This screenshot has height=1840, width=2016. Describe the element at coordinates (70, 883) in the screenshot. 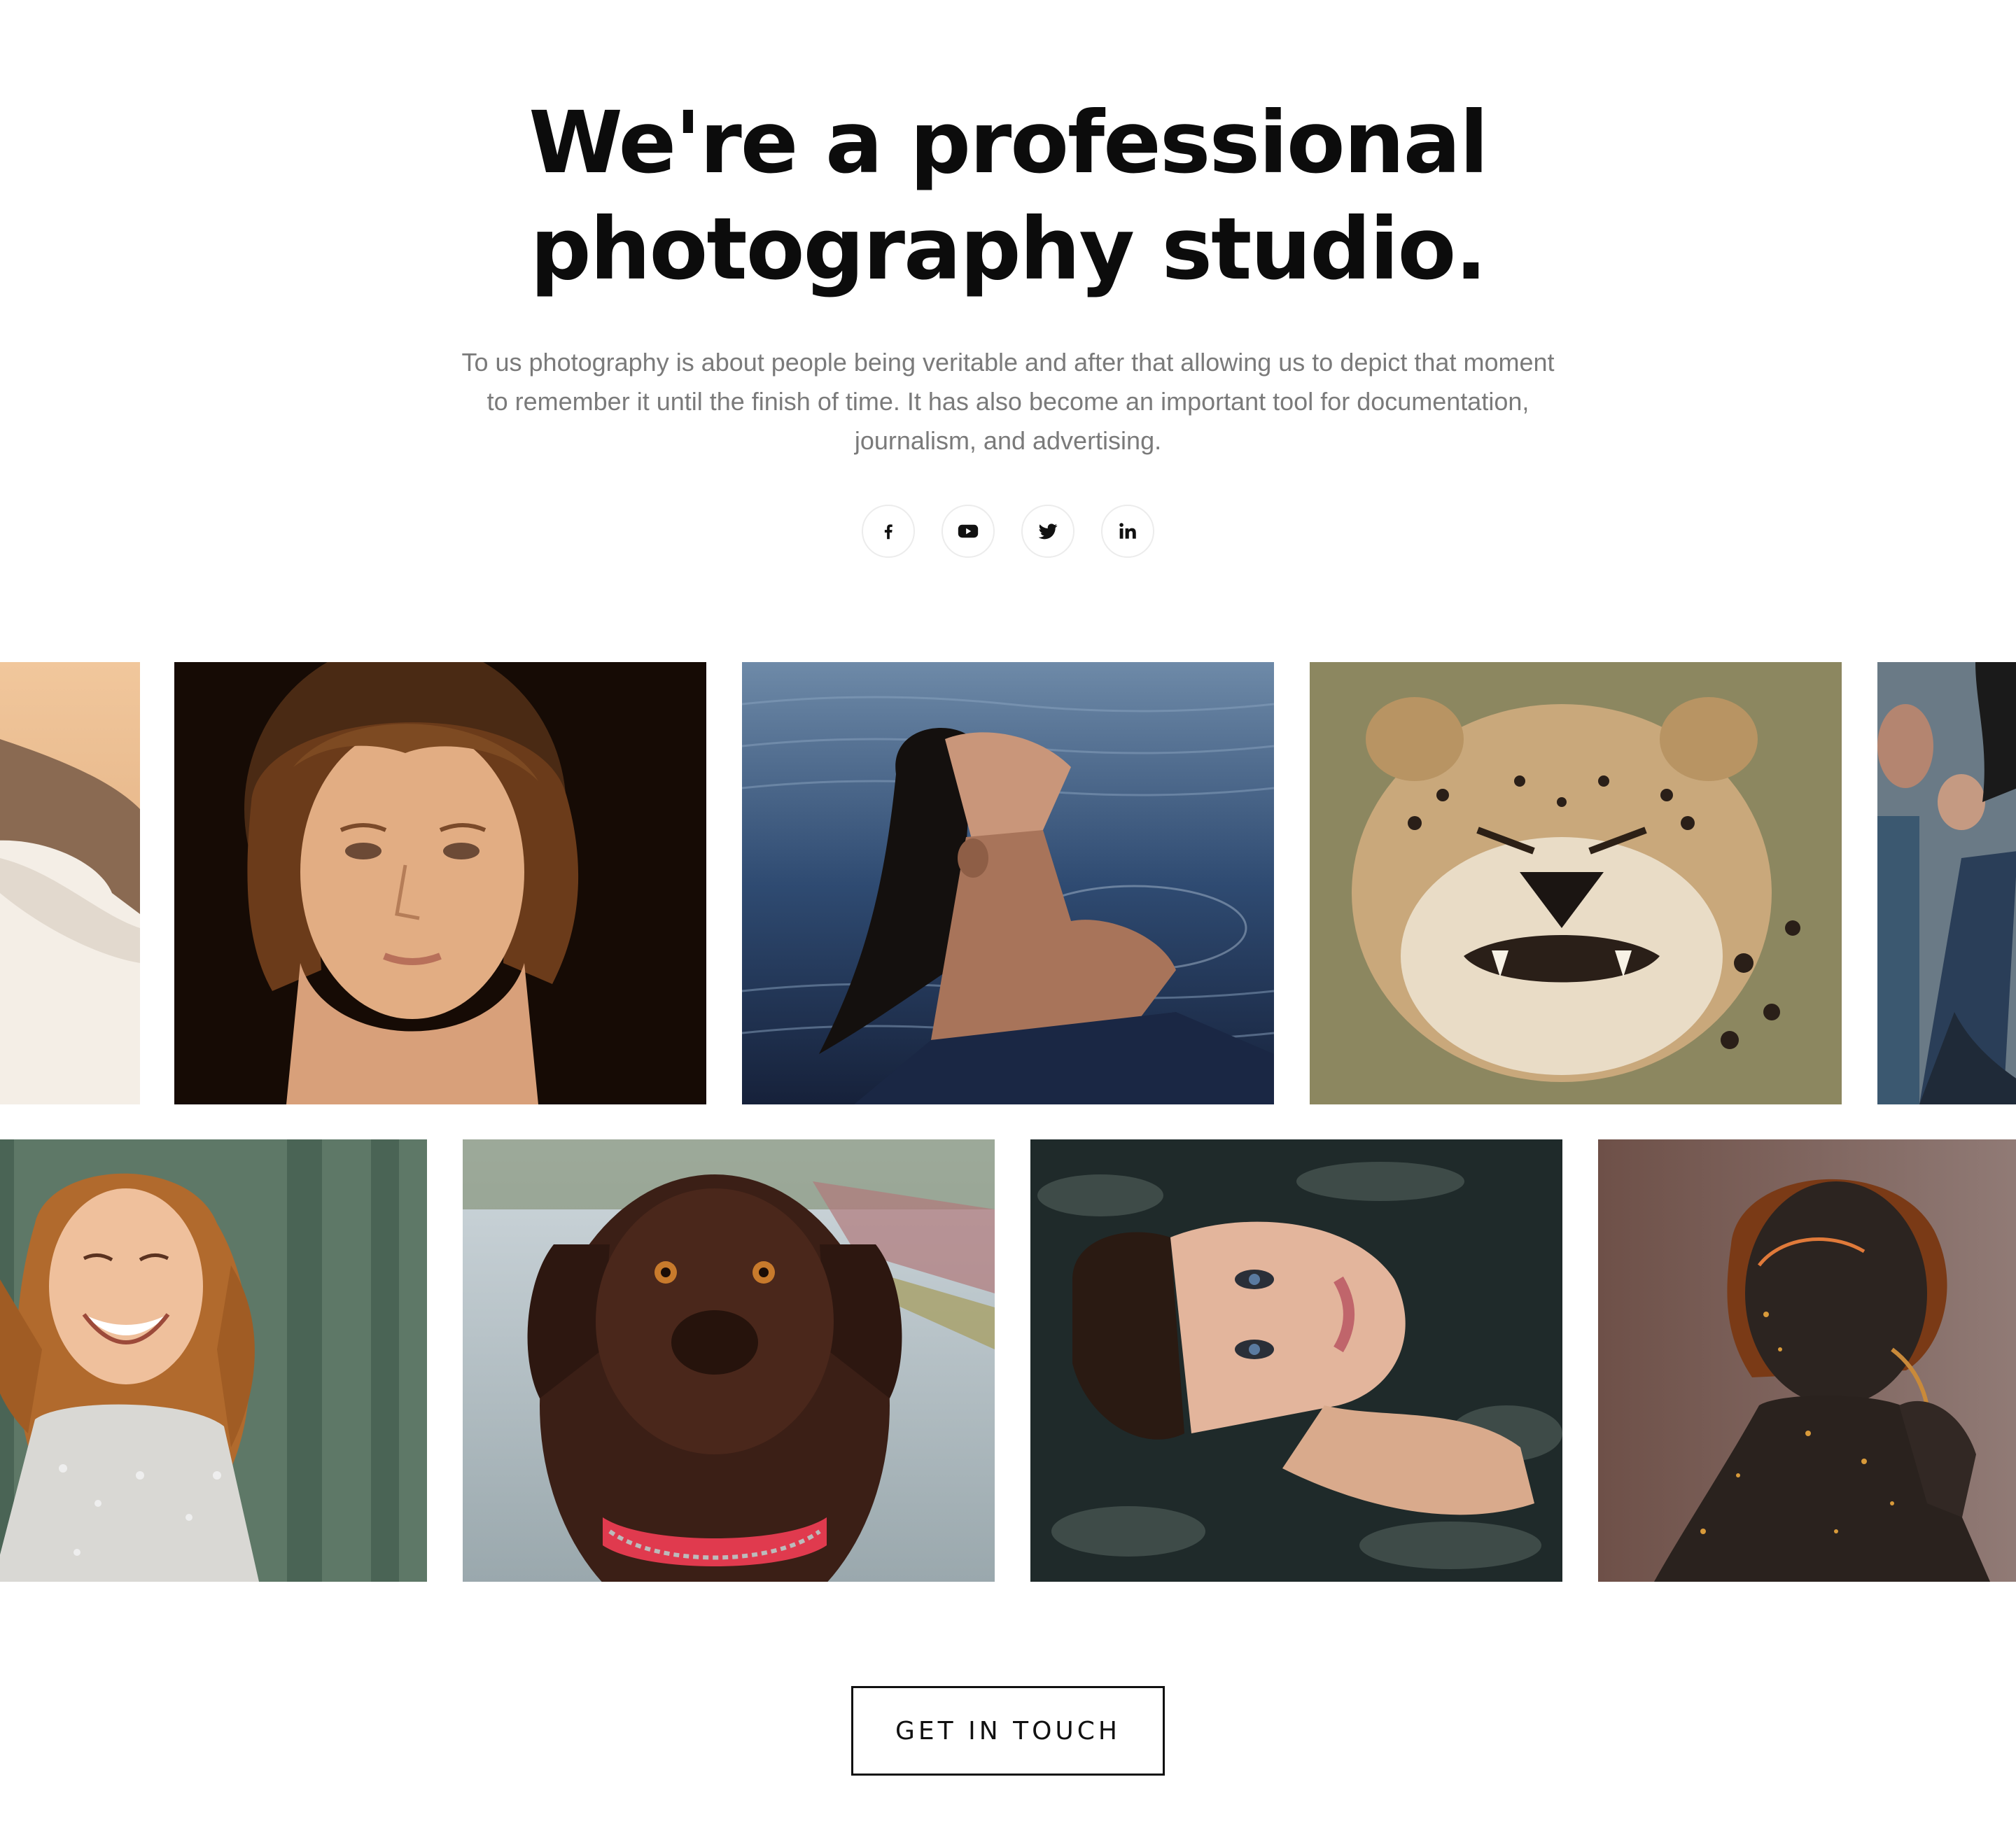

I see `woman-on-hillside-photo` at that location.